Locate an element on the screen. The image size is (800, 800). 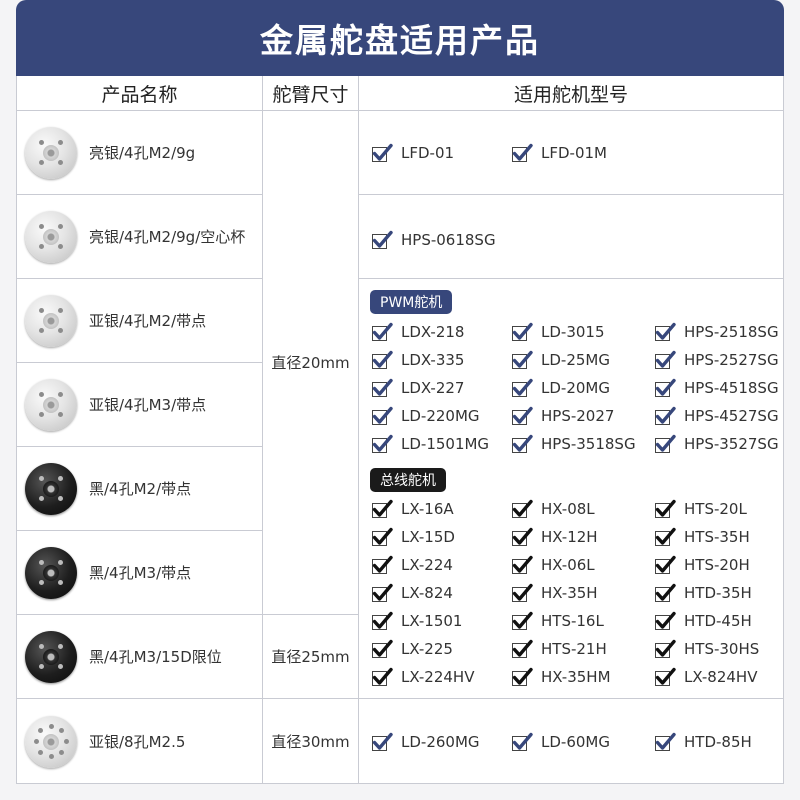
model-item: HPS-4518SG is located at coordinates (716, 388).